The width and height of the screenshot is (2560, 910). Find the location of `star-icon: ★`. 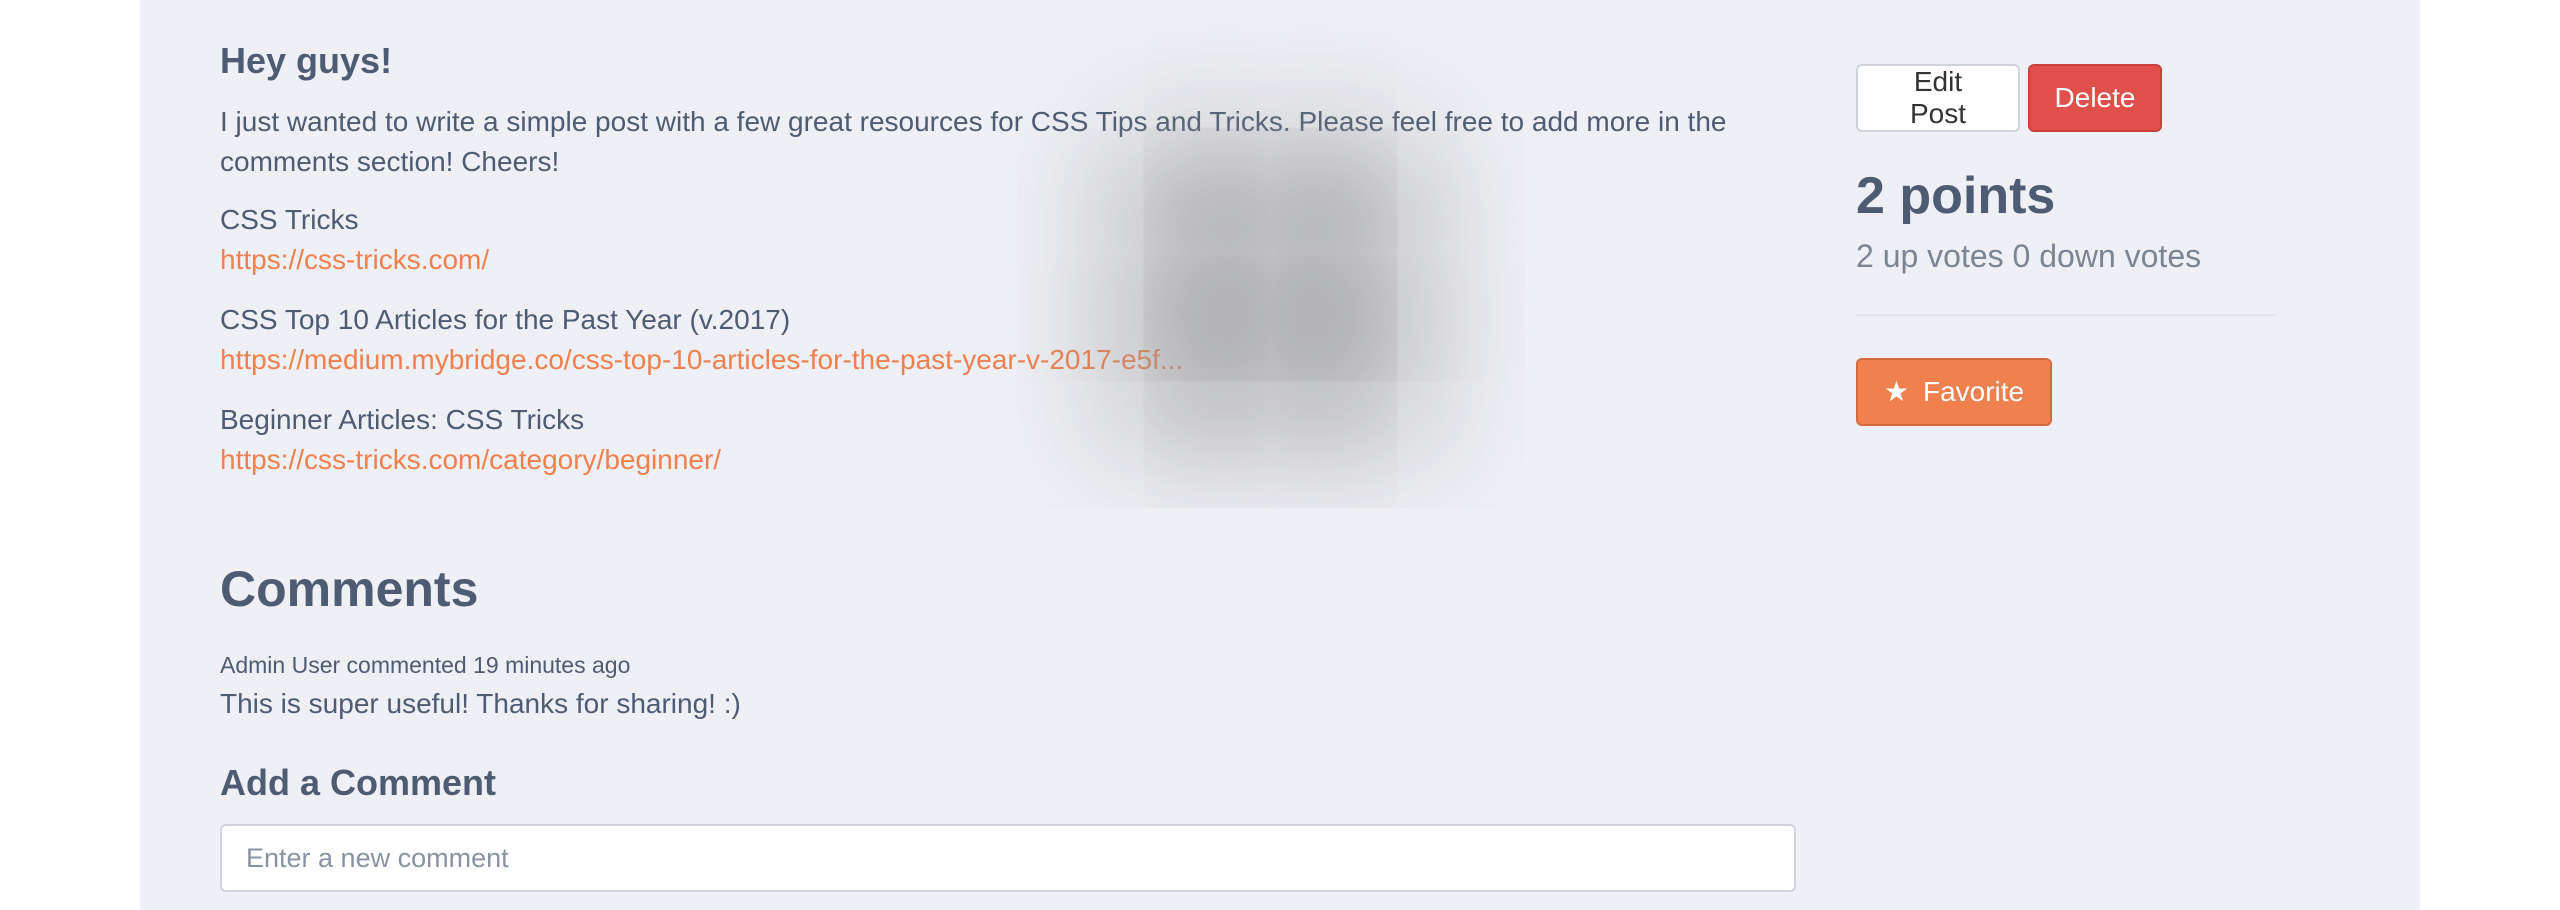

star-icon: ★ is located at coordinates (1896, 391).